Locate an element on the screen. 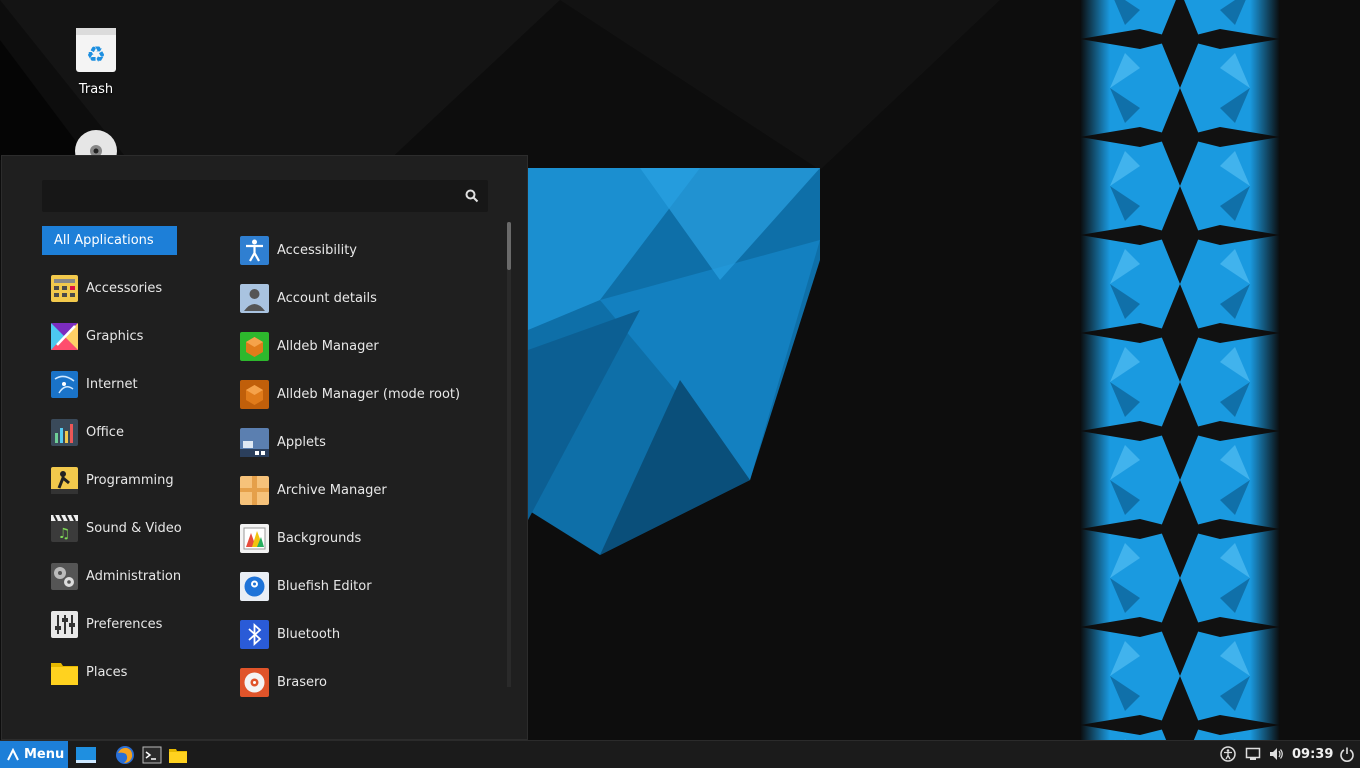  search-input is located at coordinates (250, 197).